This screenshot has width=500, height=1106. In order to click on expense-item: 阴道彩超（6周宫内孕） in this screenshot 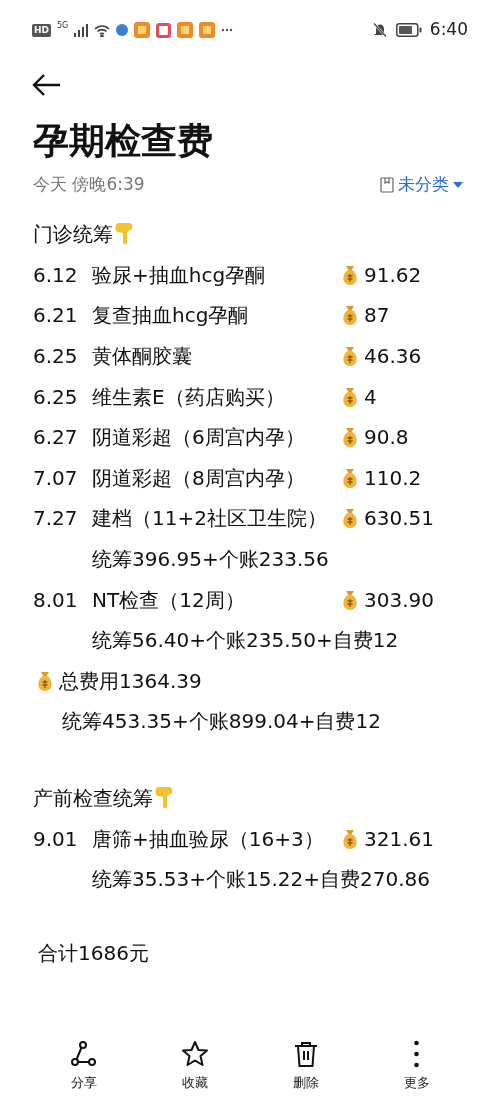, I will do `click(199, 438)`.